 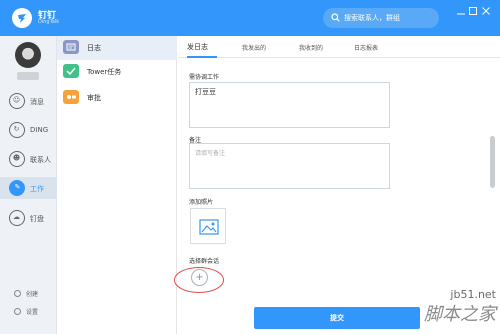 I want to click on ding-icon: ↻, so click(x=17, y=130).